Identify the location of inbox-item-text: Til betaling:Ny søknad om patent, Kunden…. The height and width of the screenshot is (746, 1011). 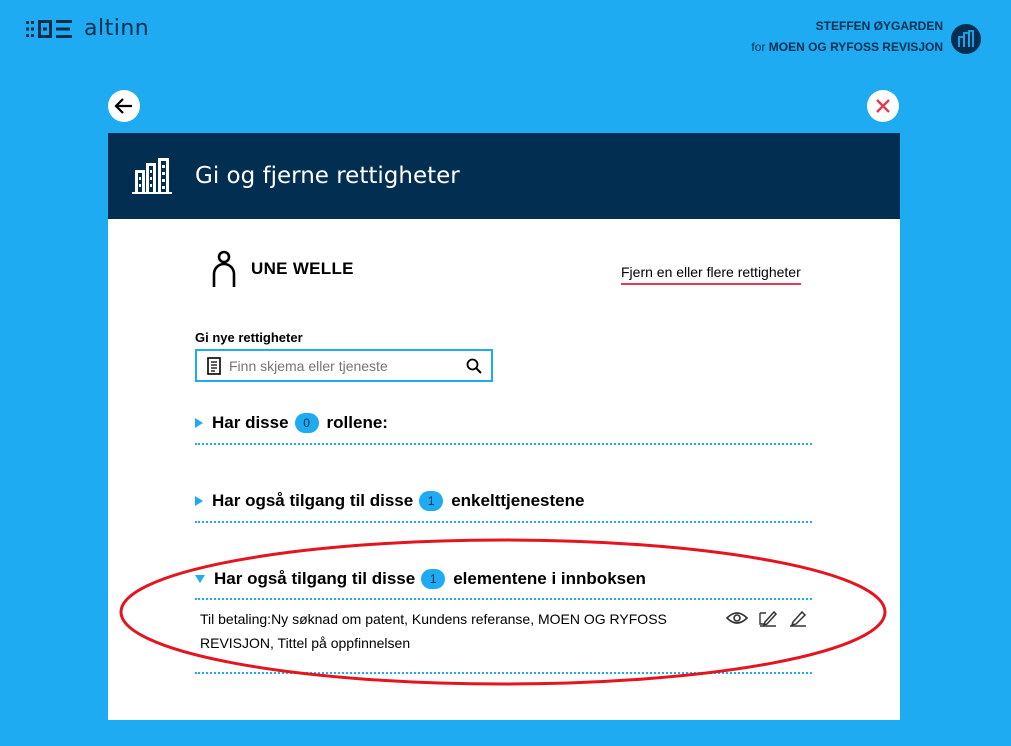
(433, 631).